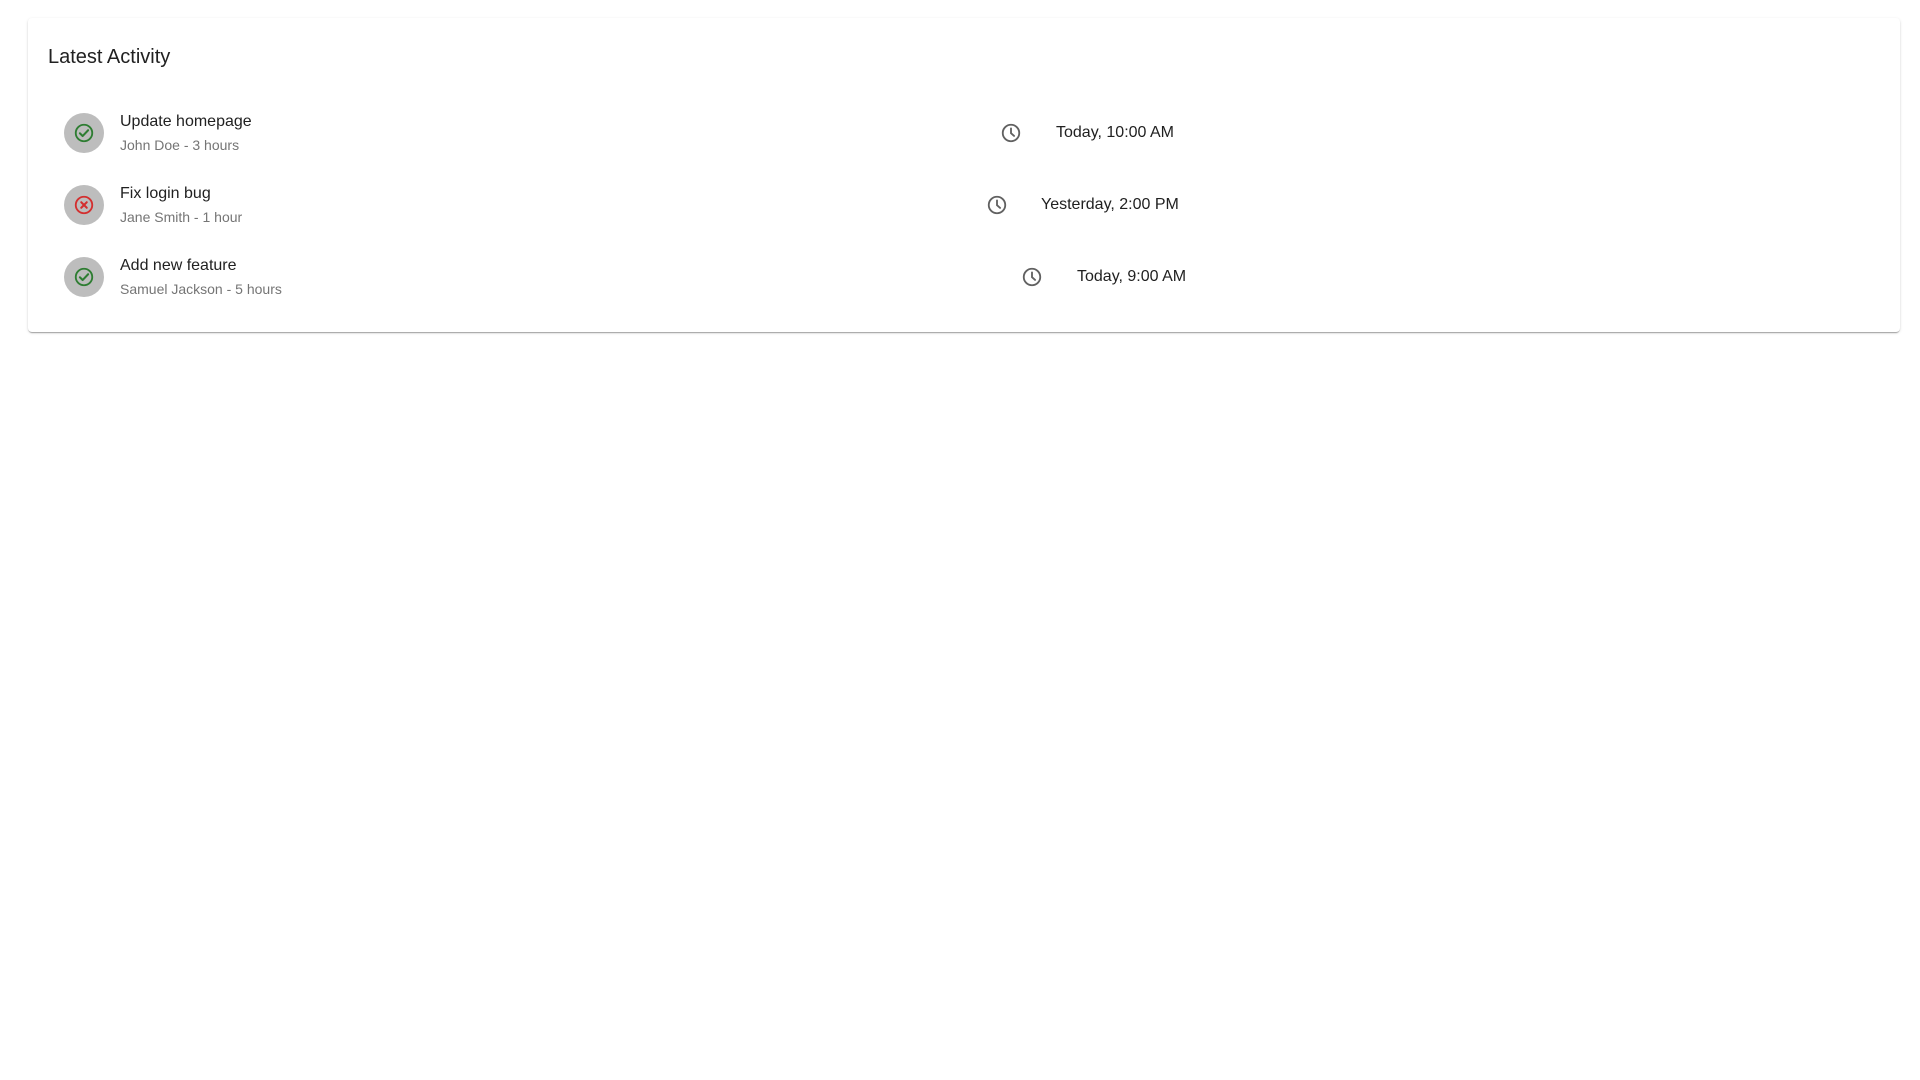 The height and width of the screenshot is (1080, 1920). What do you see at coordinates (165, 193) in the screenshot?
I see `activity-title: Fix login bug` at bounding box center [165, 193].